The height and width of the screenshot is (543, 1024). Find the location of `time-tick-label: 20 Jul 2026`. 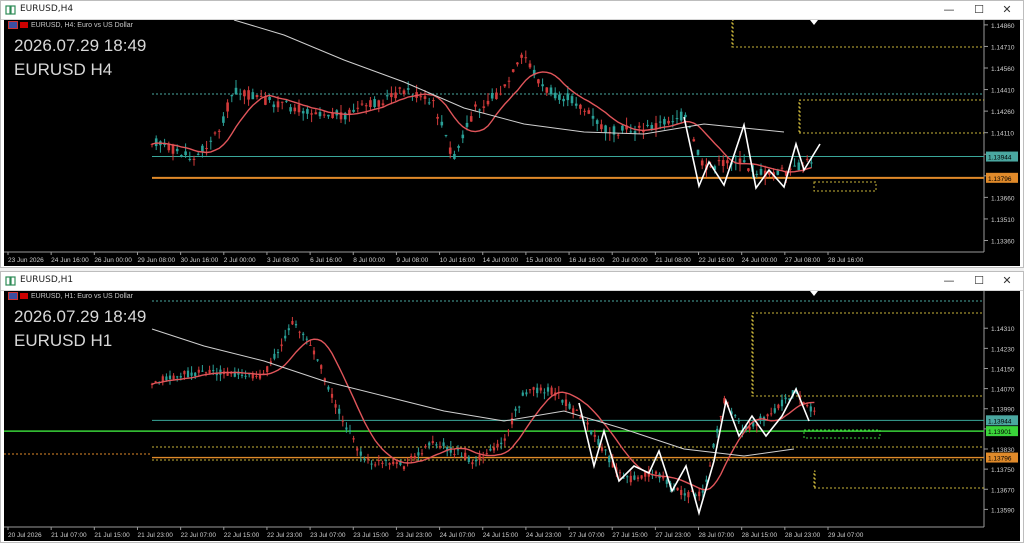

time-tick-label: 20 Jul 2026 is located at coordinates (25, 535).